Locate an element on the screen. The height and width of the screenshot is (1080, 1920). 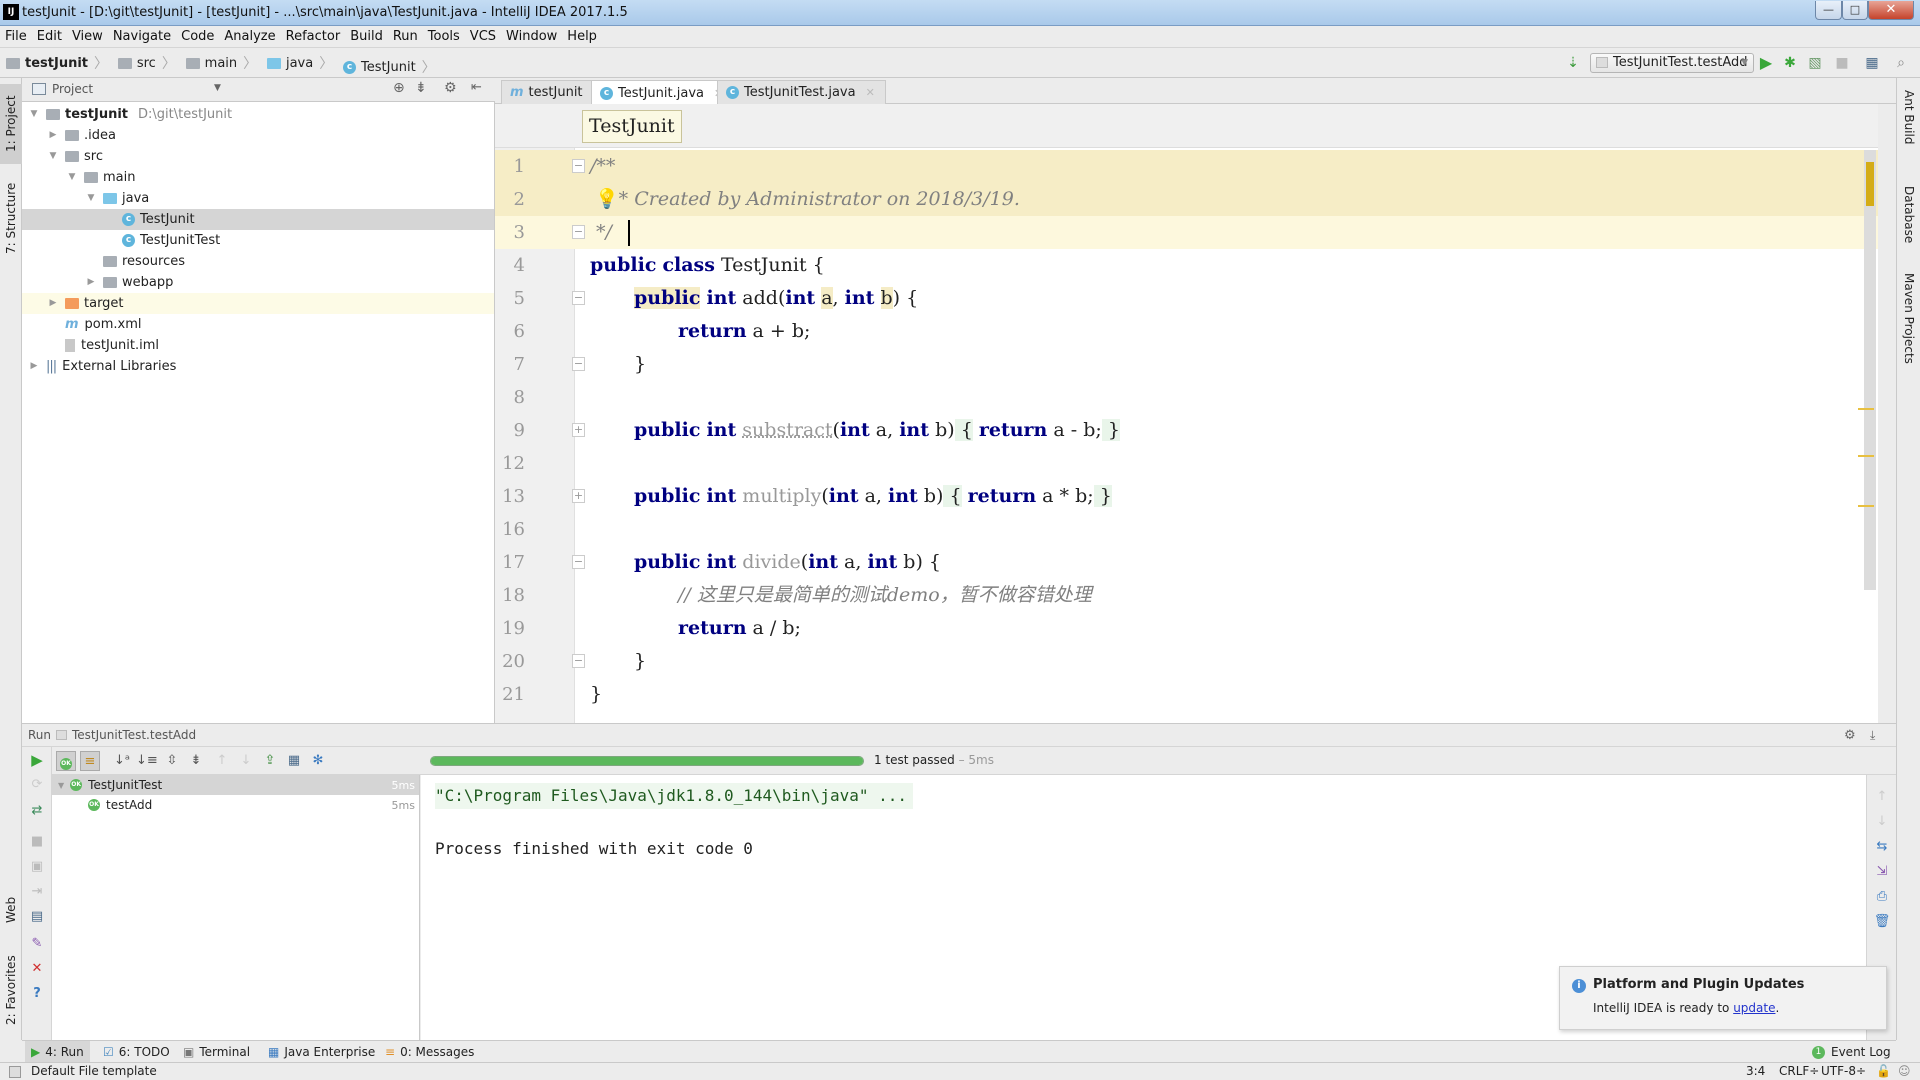
tool-tab-java-enterprise: ▦ Java Enterprise is located at coordinates (321, 1052).